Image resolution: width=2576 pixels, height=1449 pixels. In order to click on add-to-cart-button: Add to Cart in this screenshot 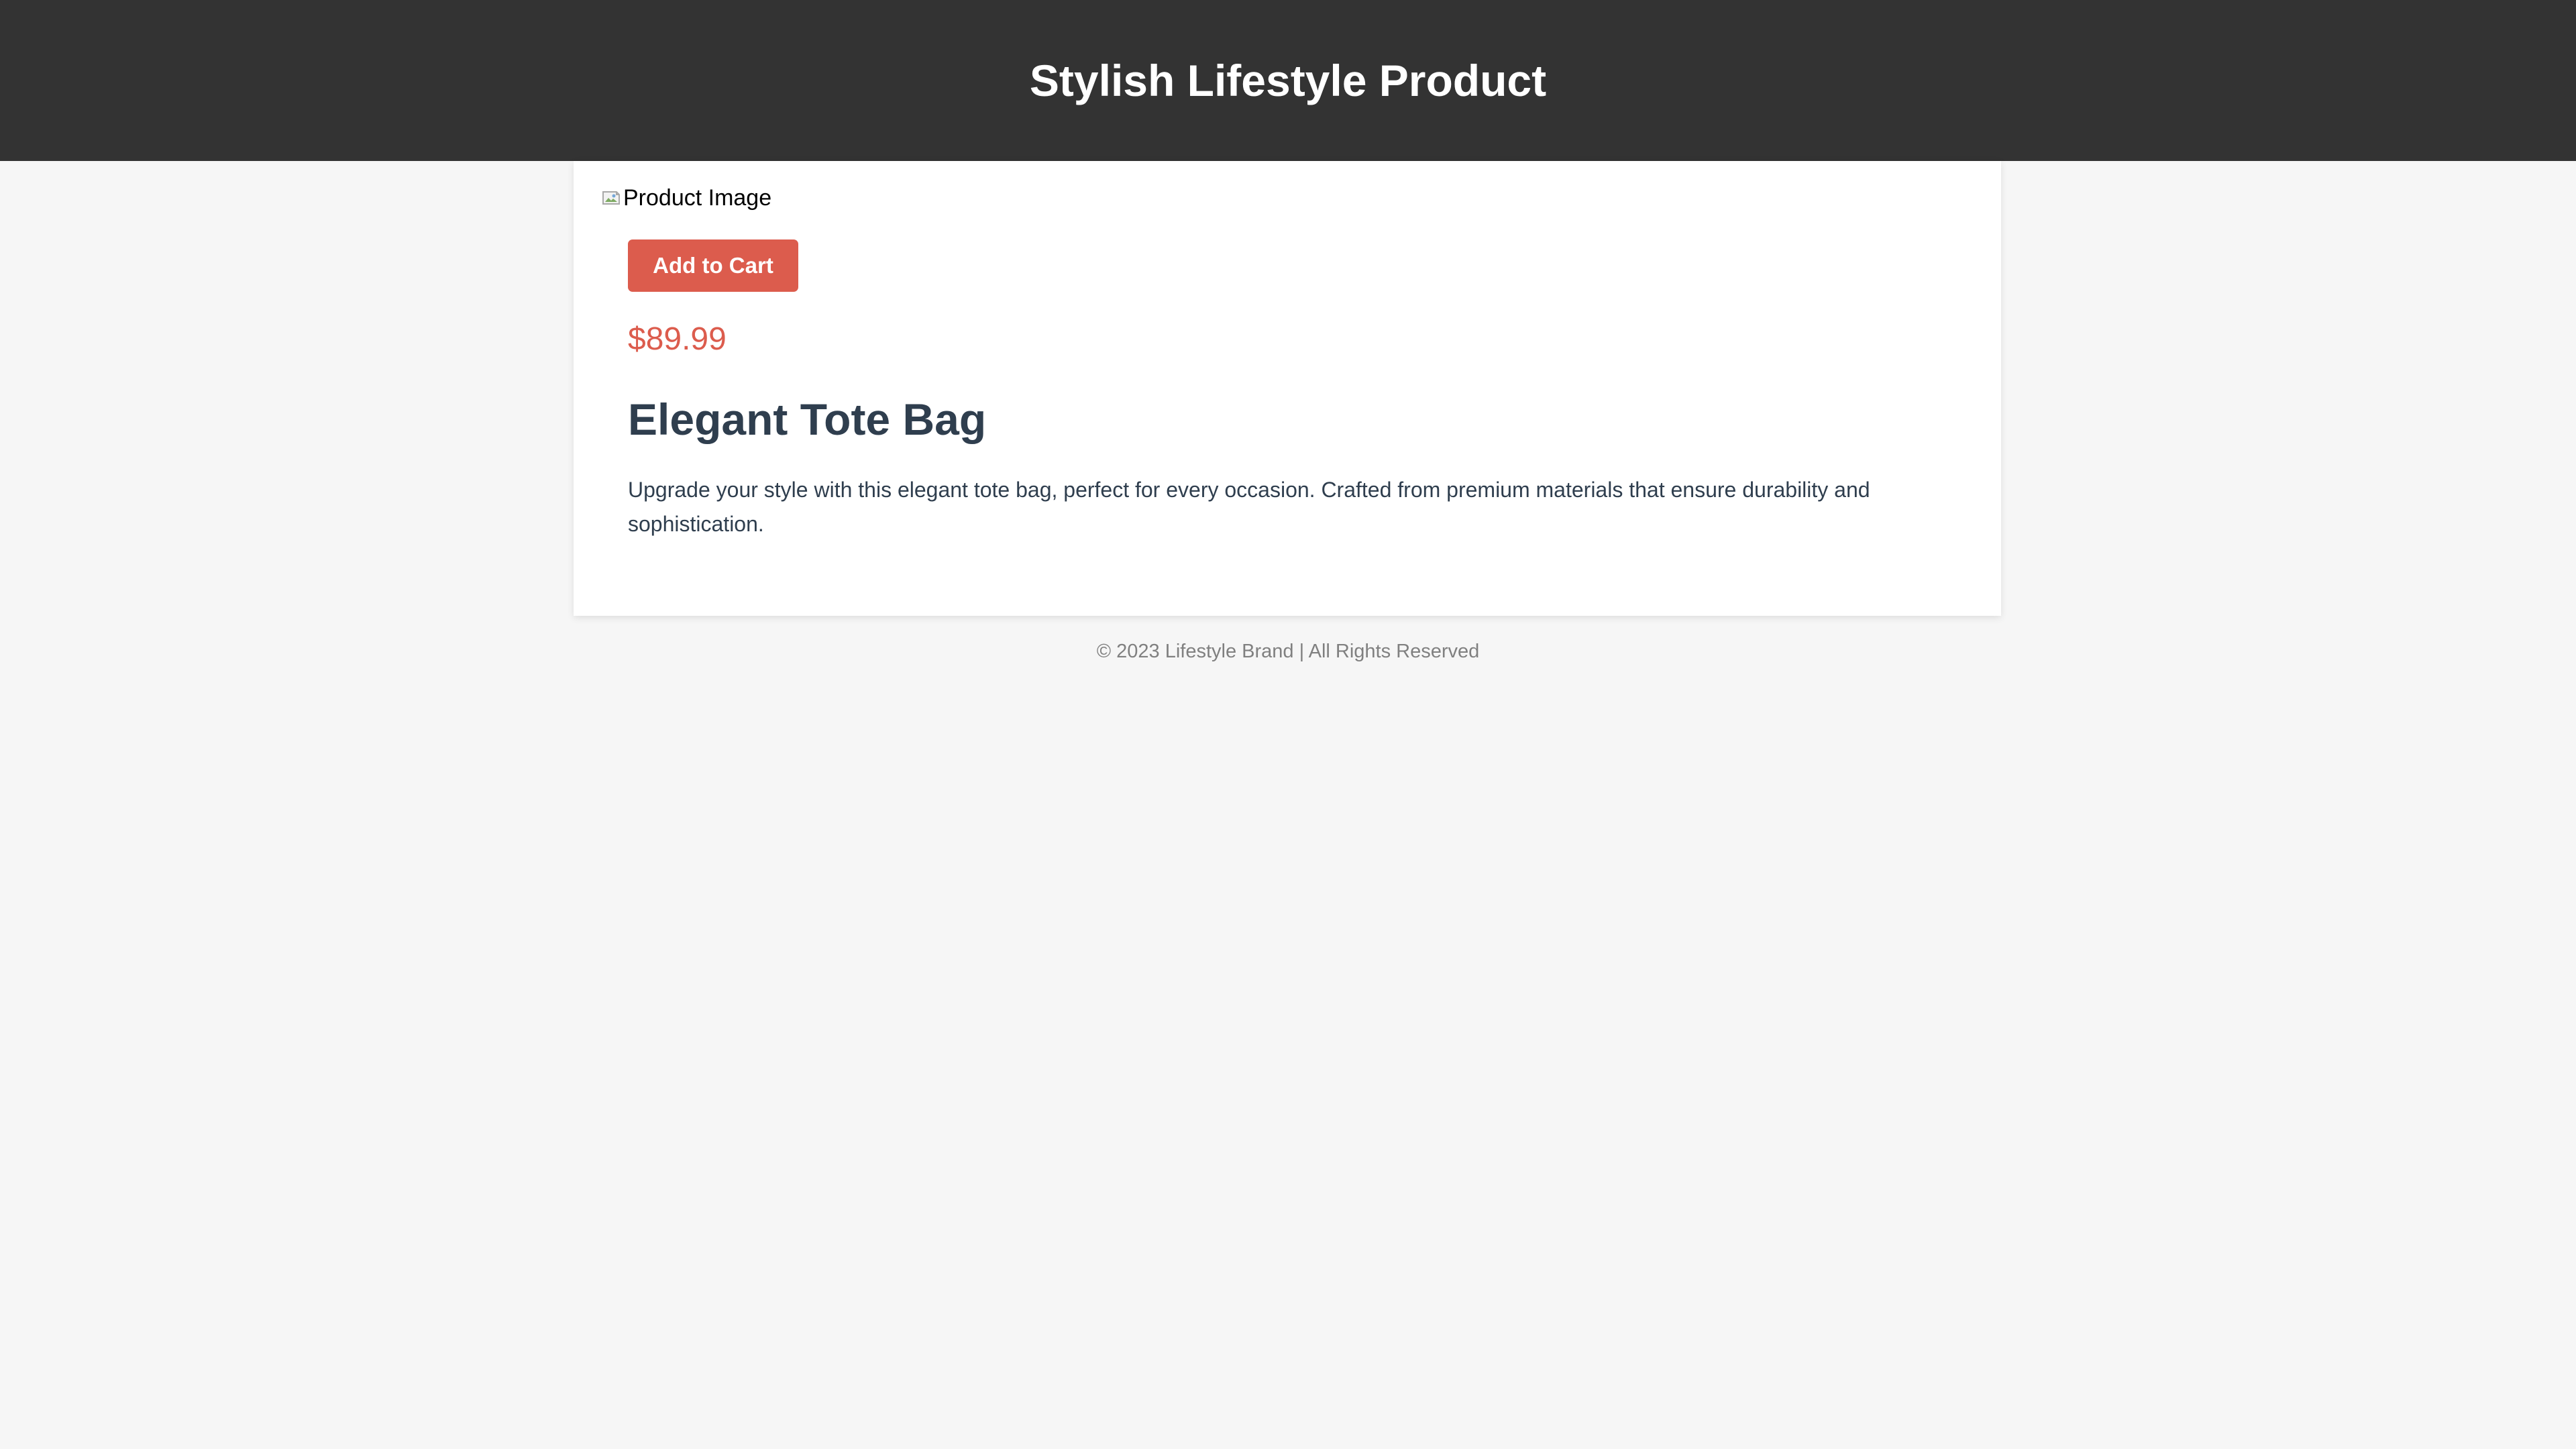, I will do `click(713, 265)`.